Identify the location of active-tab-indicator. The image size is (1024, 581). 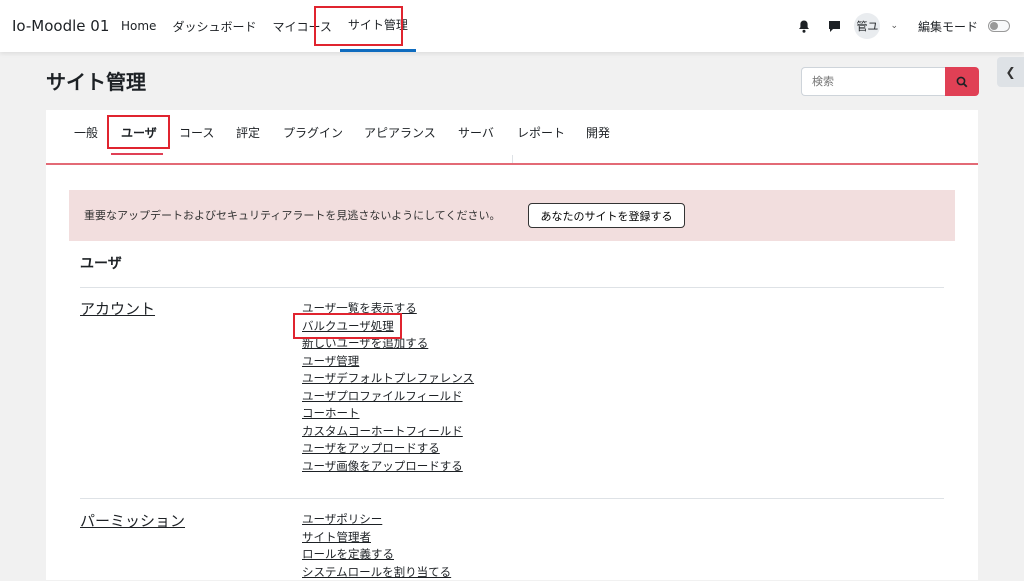
(137, 154).